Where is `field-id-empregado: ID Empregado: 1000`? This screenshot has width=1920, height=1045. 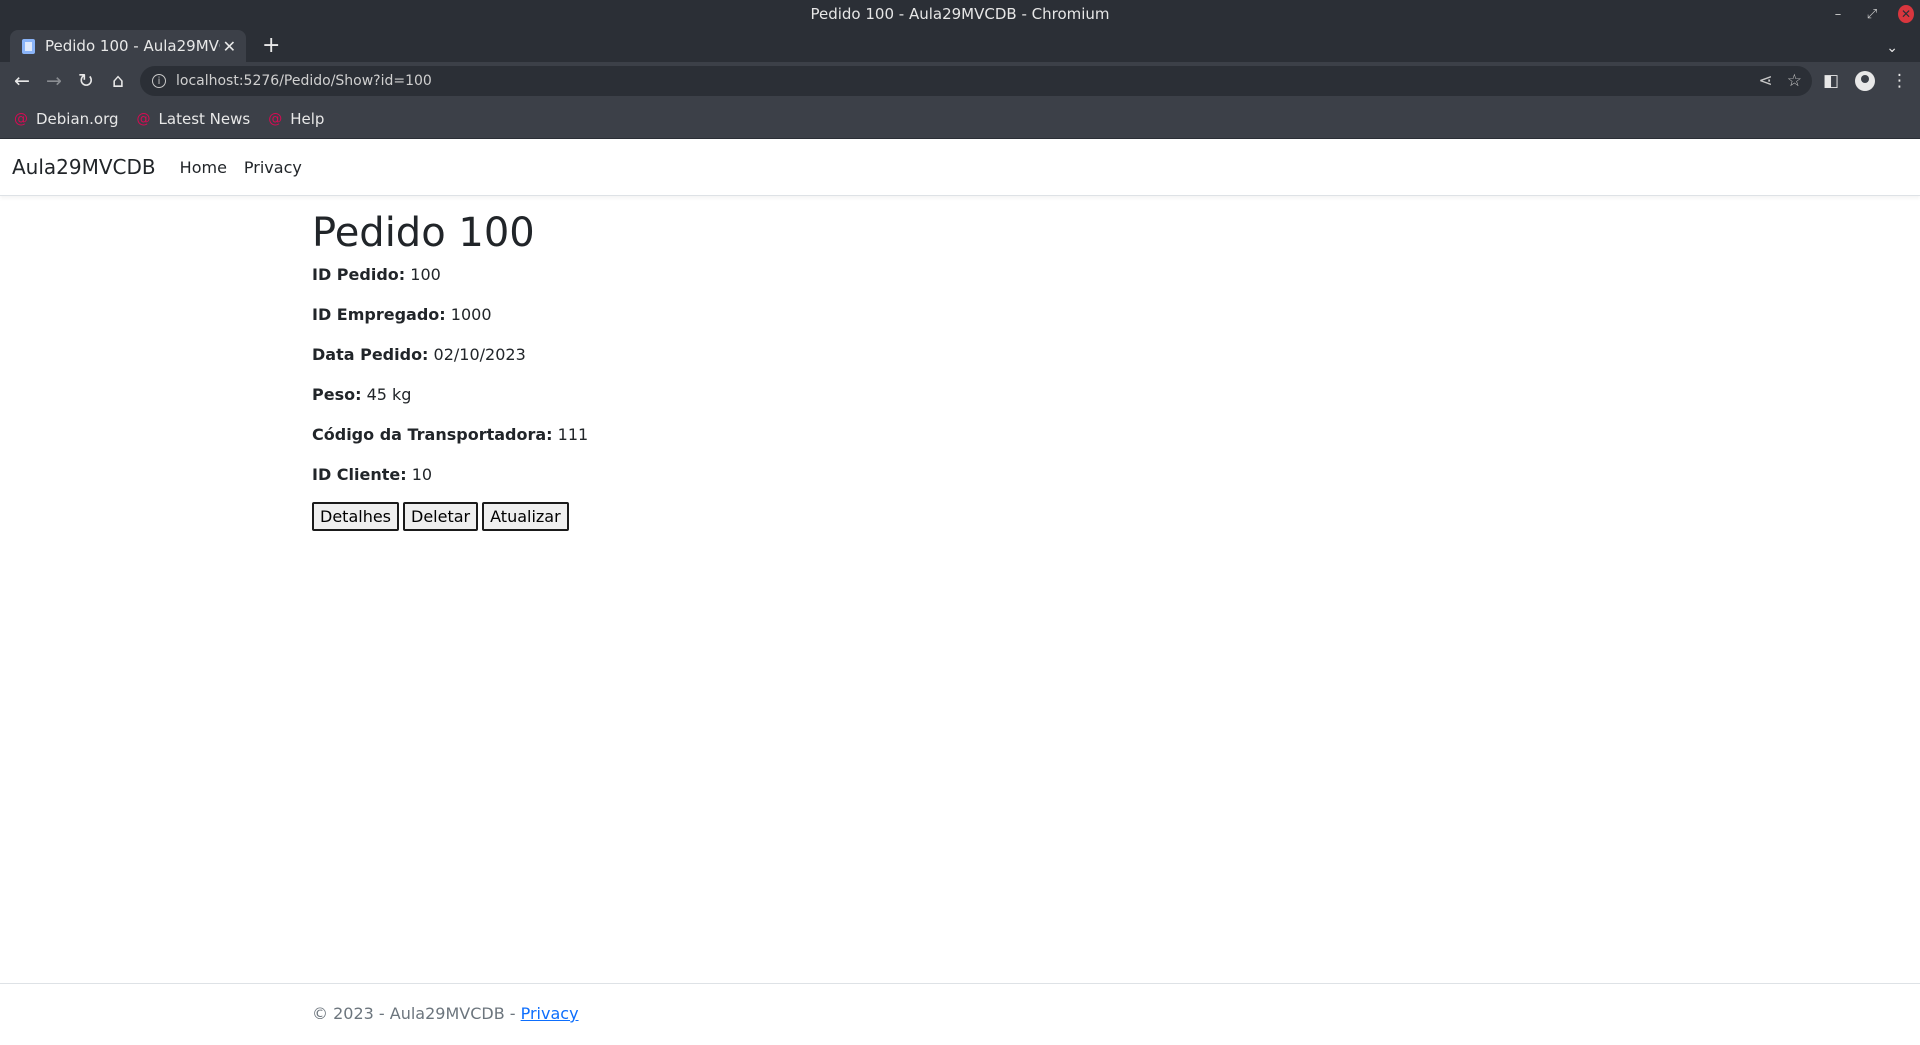
field-id-empregado: ID Empregado: 1000 is located at coordinates (450, 315).